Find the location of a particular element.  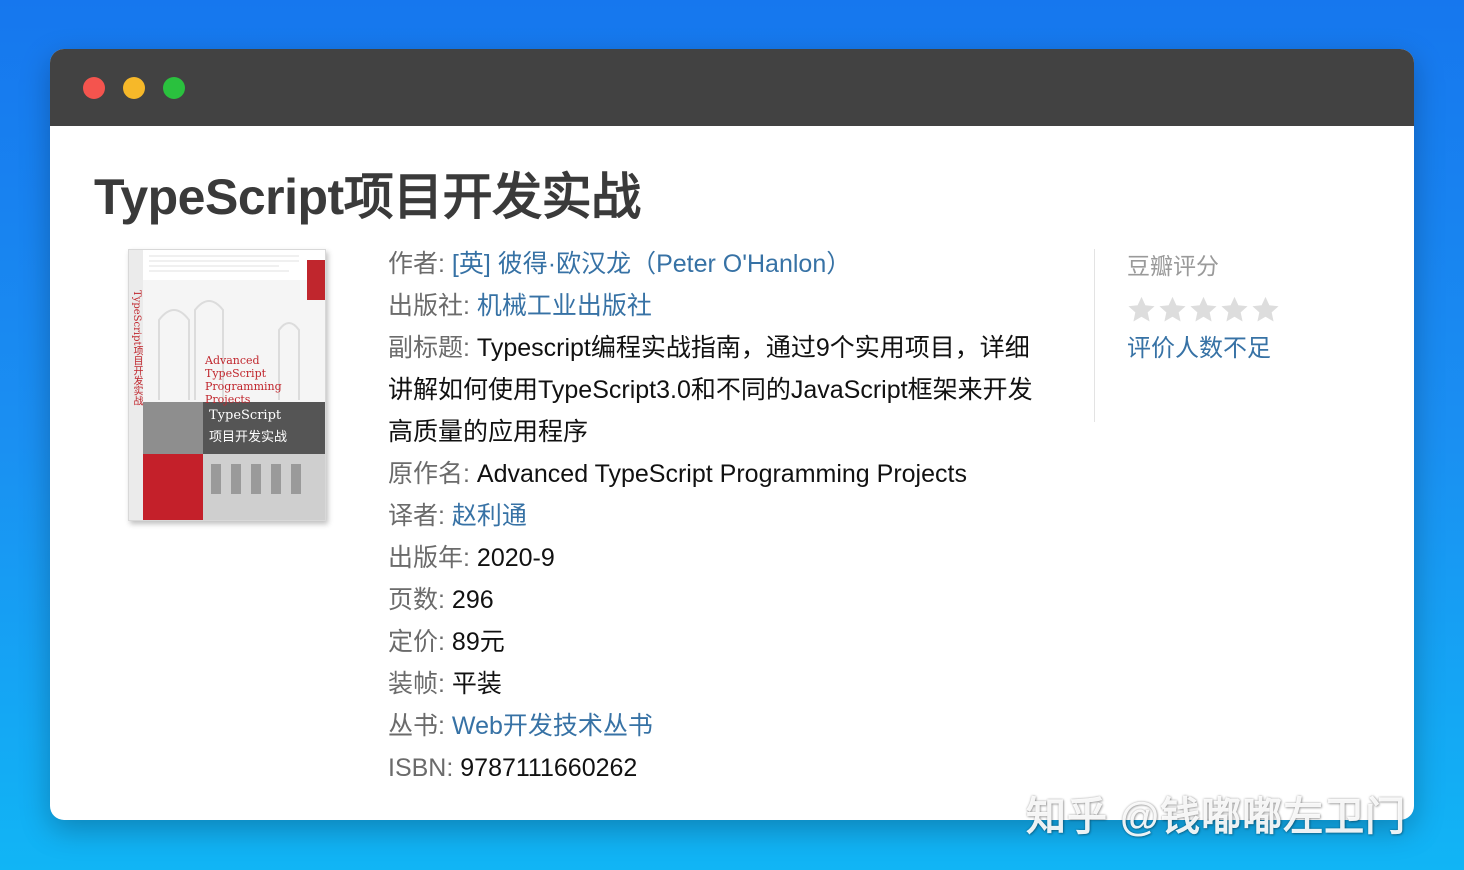

publish-year-value: 2020-9 is located at coordinates (515, 558).